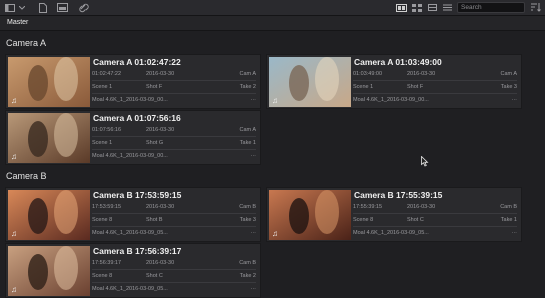 Image resolution: width=545 pixels, height=298 pixels. Describe the element at coordinates (137, 118) in the screenshot. I see `clip-title: Camera A 01:07:56:16` at that location.